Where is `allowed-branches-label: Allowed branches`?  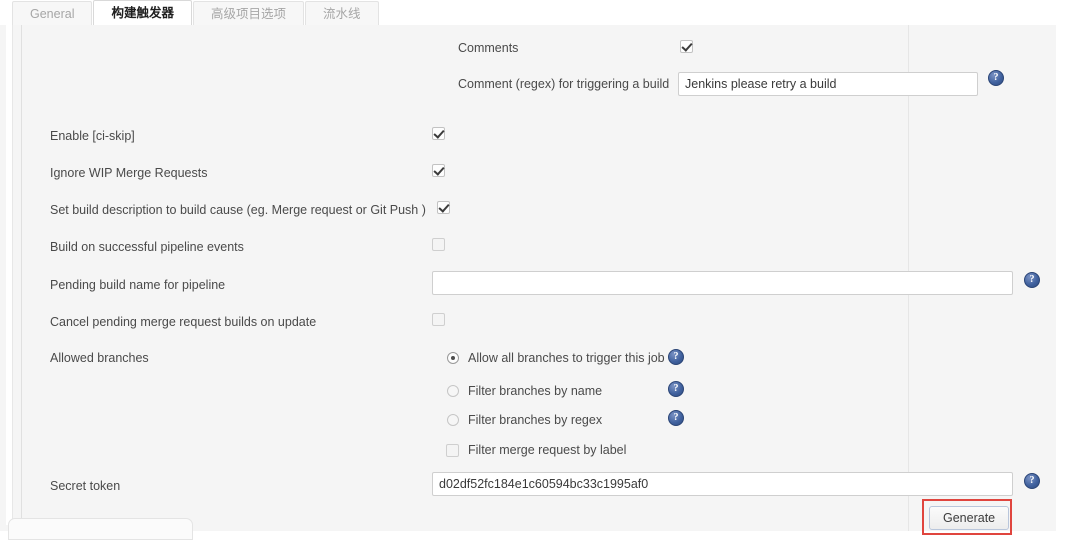 allowed-branches-label: Allowed branches is located at coordinates (99, 358).